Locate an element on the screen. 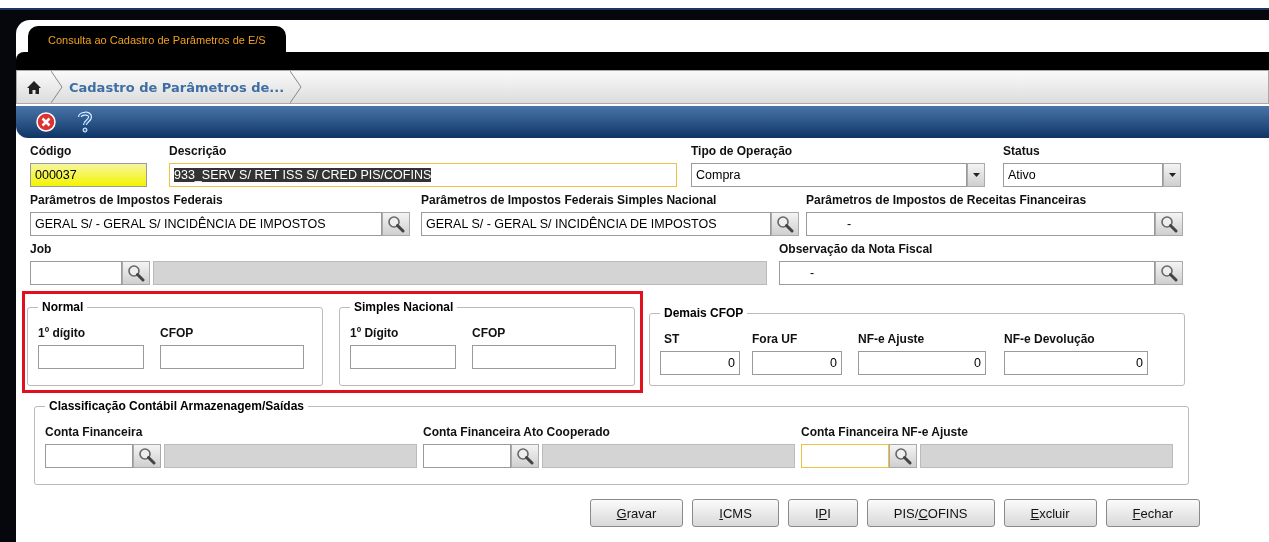 Image resolution: width=1269 pixels, height=542 pixels. field-value: Compra is located at coordinates (718, 175).